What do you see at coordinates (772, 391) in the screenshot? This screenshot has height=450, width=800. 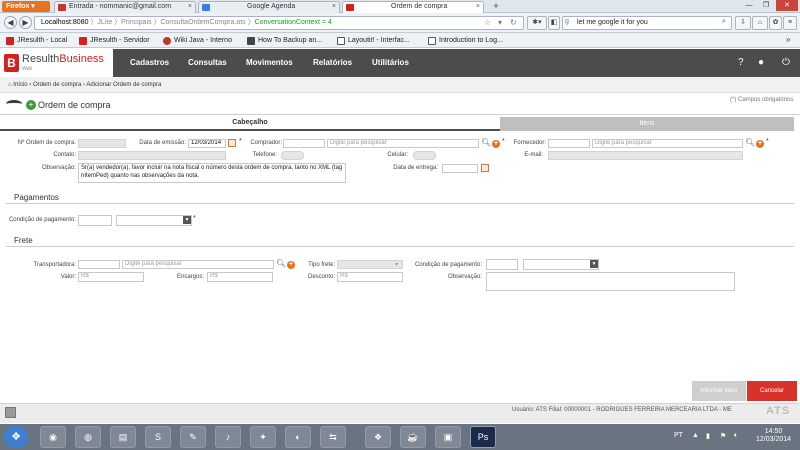 I see `cancelar-button: Cancelar` at bounding box center [772, 391].